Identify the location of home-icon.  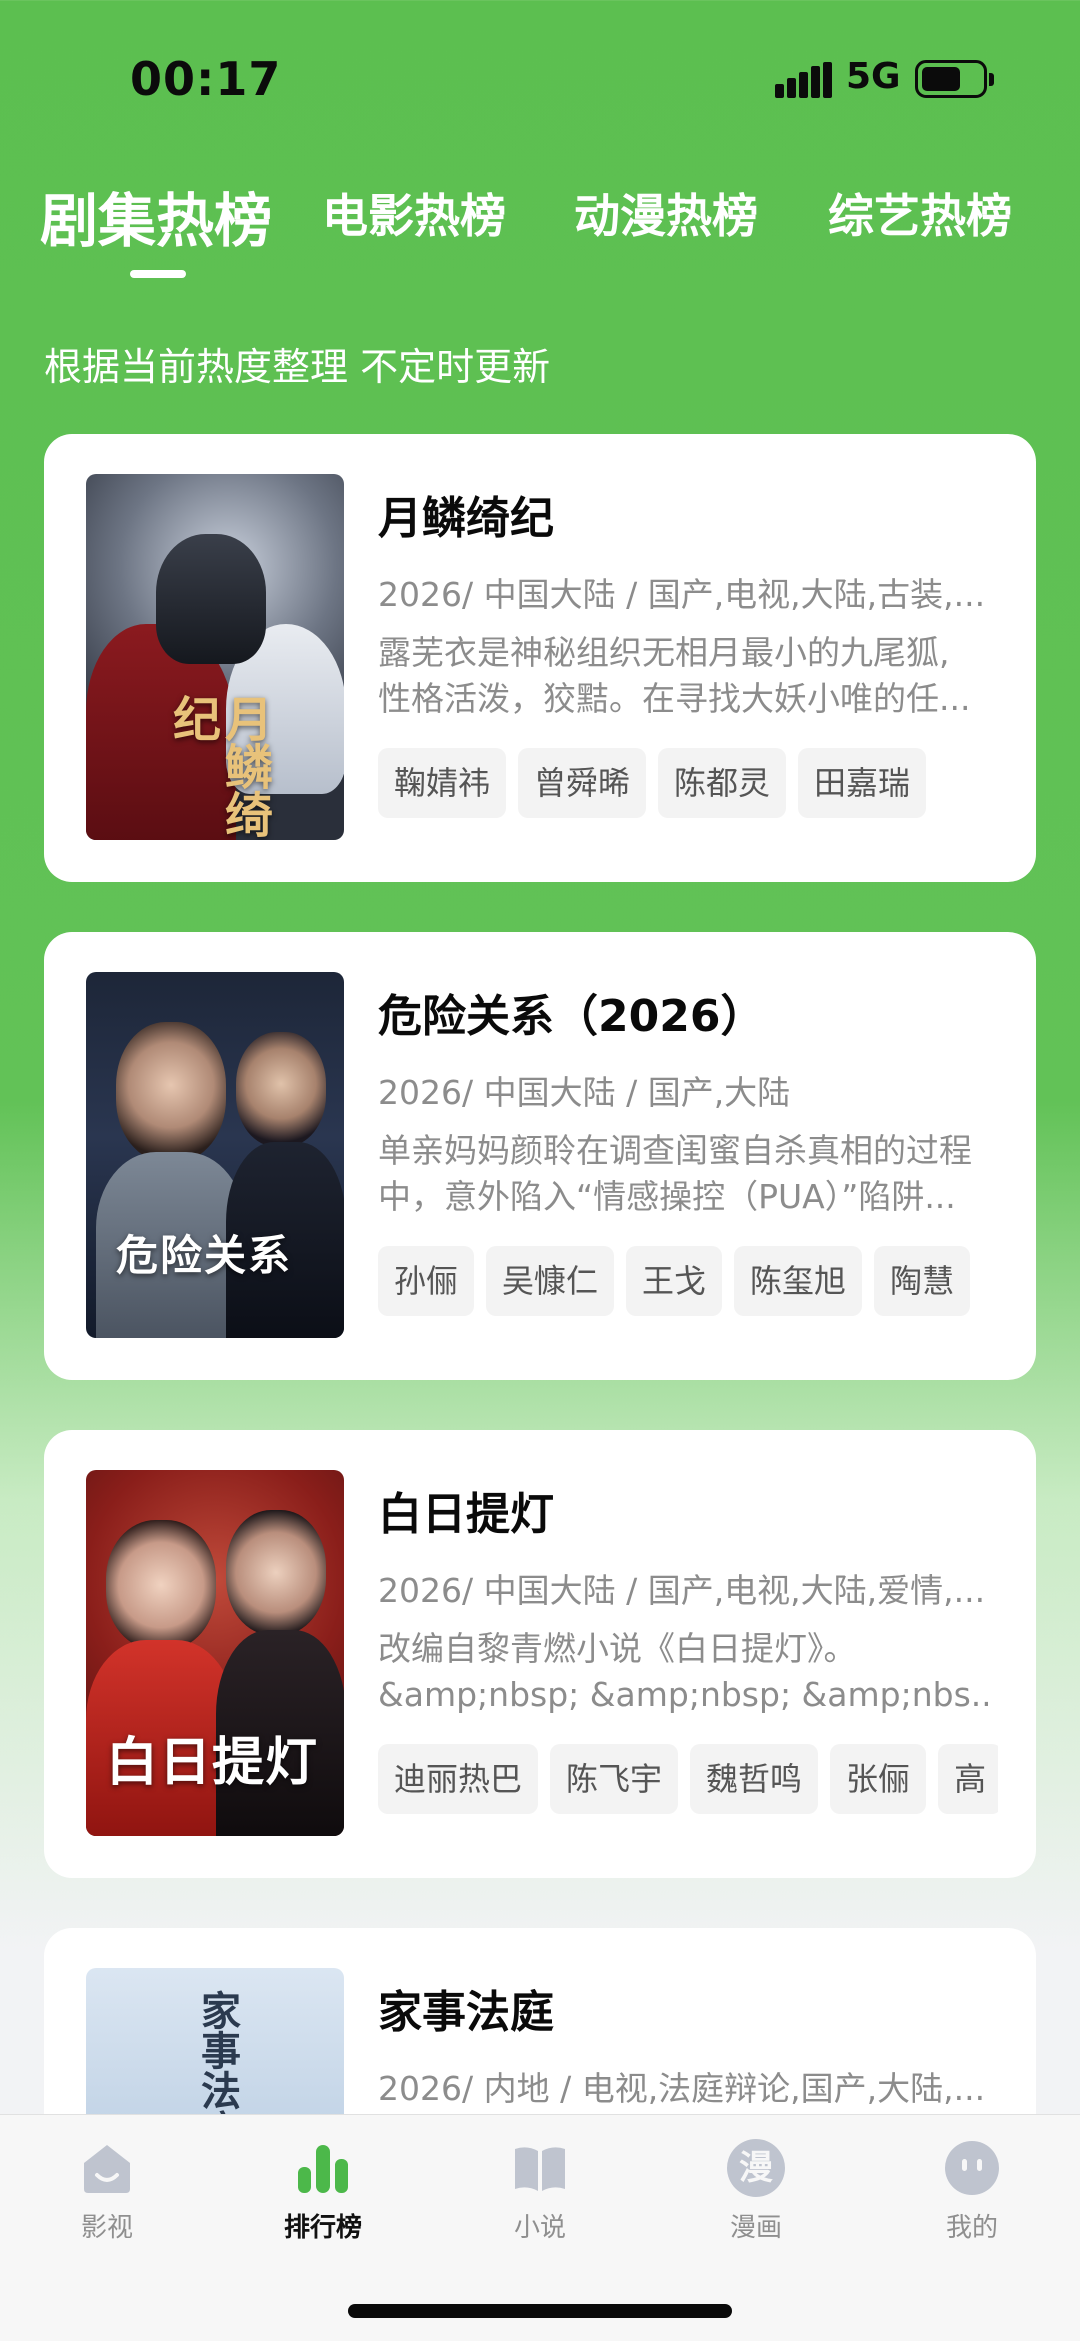
(107, 2168).